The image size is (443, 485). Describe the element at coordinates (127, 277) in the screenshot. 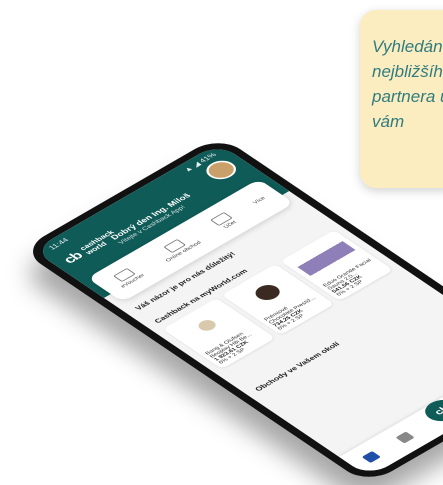

I see `tab-evoucher: eVoucher` at that location.